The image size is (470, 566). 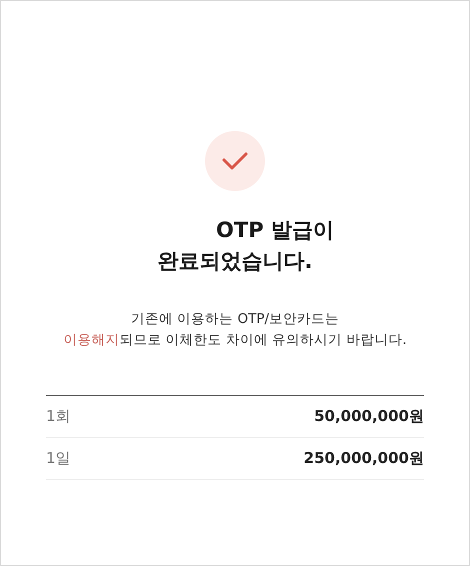 I want to click on title-text: OTP 발급이, so click(x=275, y=230).